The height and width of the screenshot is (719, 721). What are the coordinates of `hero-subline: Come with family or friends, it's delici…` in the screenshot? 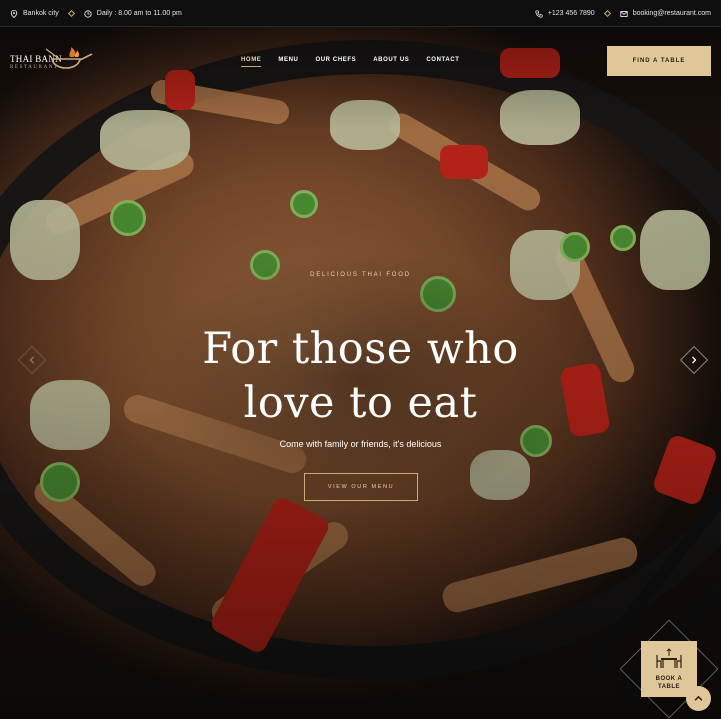 It's located at (360, 444).